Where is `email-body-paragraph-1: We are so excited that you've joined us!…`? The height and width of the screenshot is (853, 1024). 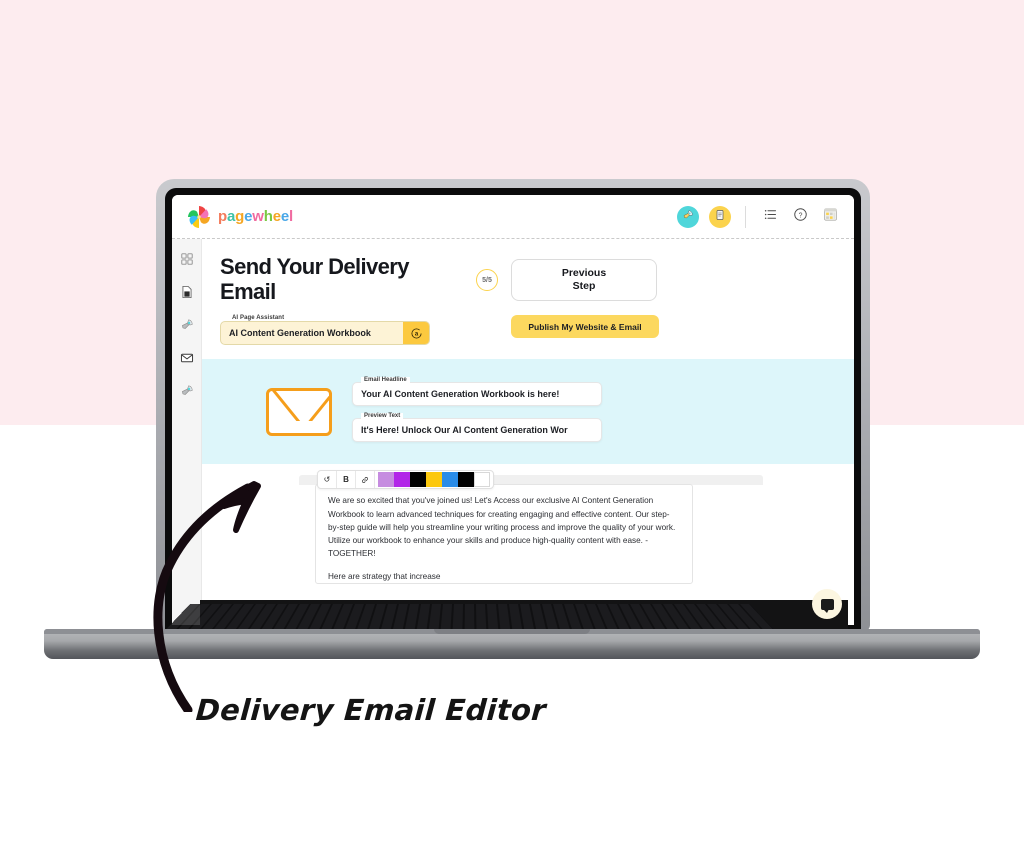
email-body-paragraph-1: We are so excited that you've joined us!… is located at coordinates (502, 527).